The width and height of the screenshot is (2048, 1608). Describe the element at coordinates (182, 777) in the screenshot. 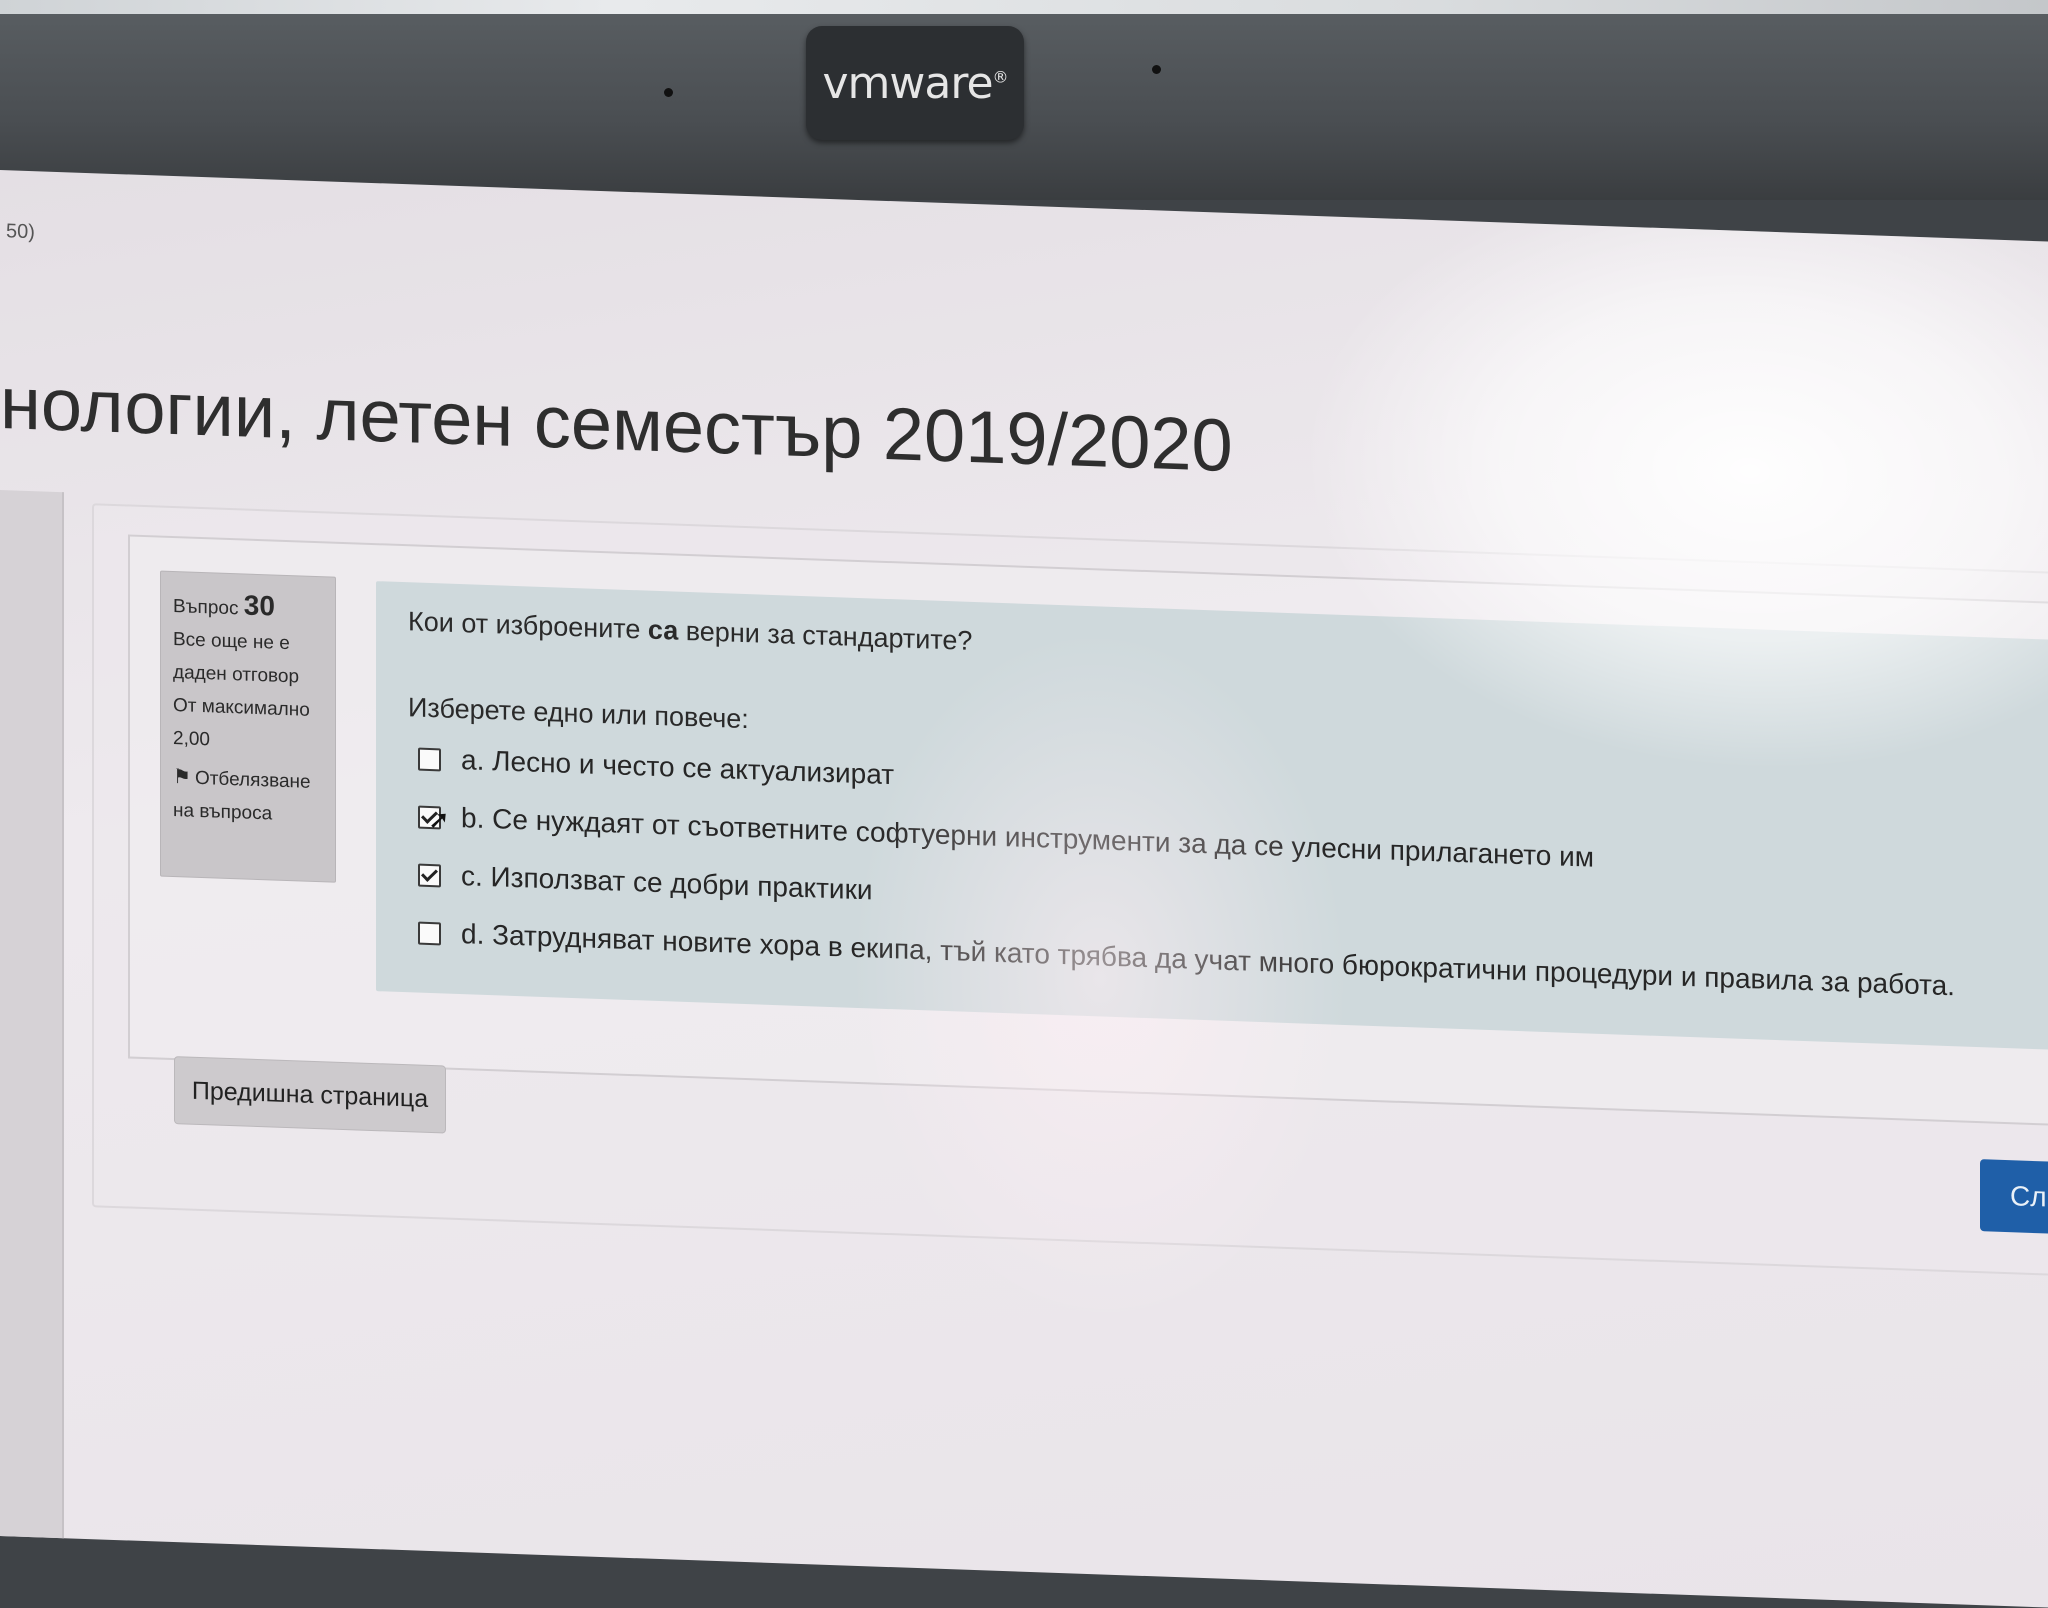

I see `flag-icon: ⚑` at that location.